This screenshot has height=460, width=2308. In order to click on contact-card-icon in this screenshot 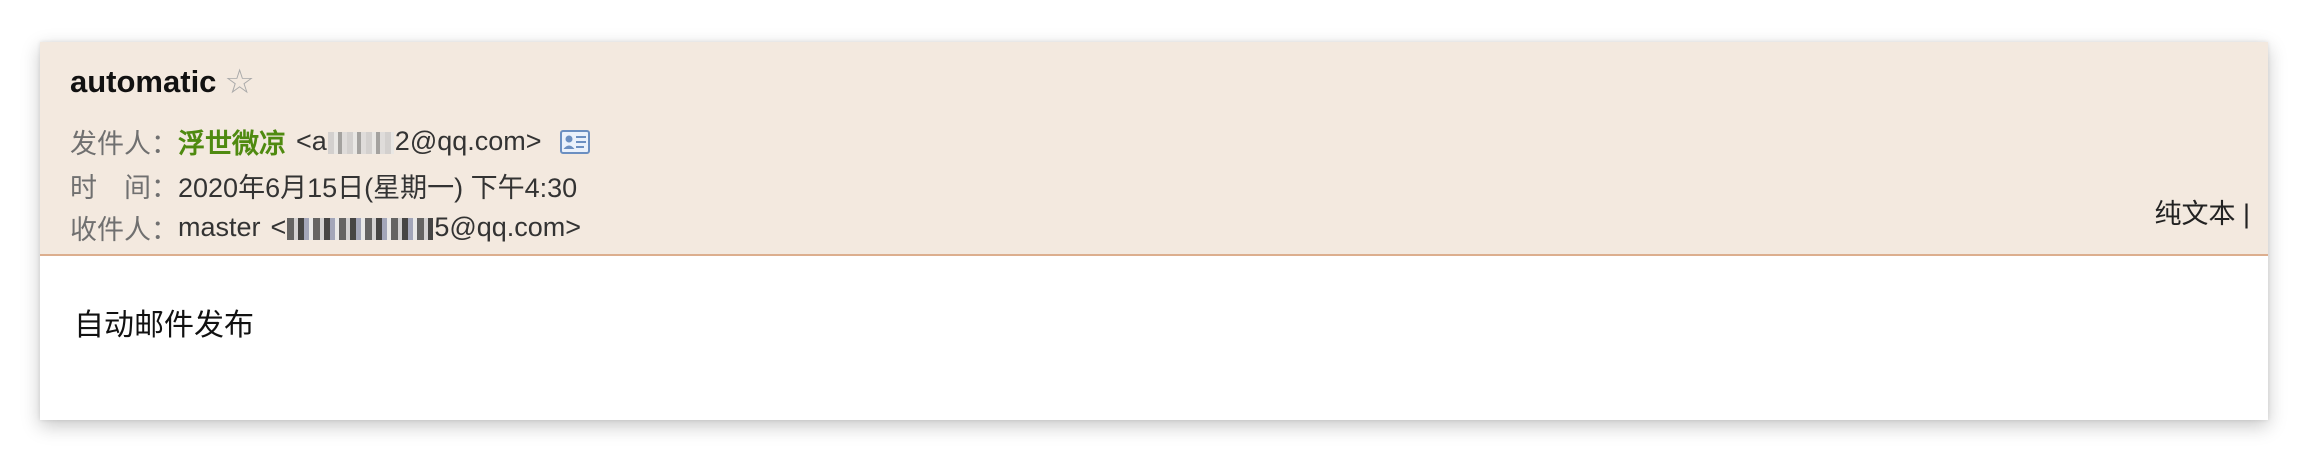, I will do `click(574, 141)`.